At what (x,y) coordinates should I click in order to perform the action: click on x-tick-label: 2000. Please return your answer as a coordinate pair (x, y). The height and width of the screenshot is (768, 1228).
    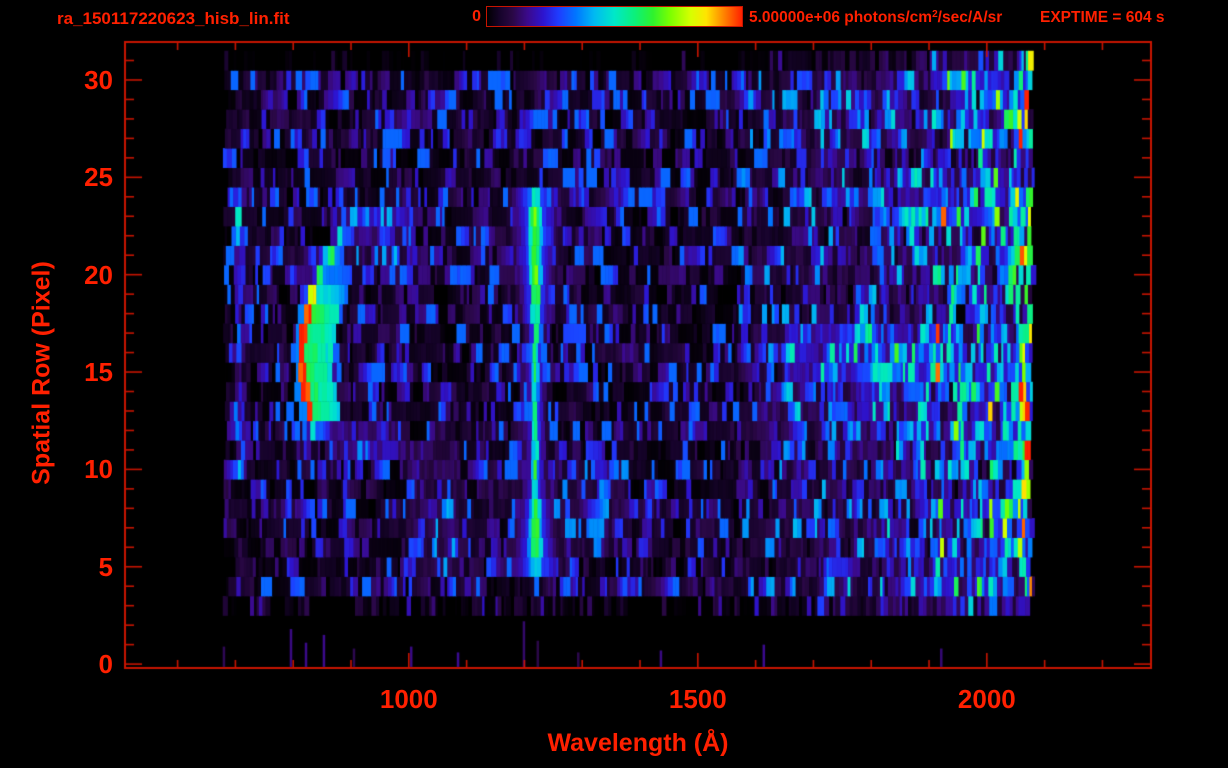
    Looking at the image, I should click on (986, 699).